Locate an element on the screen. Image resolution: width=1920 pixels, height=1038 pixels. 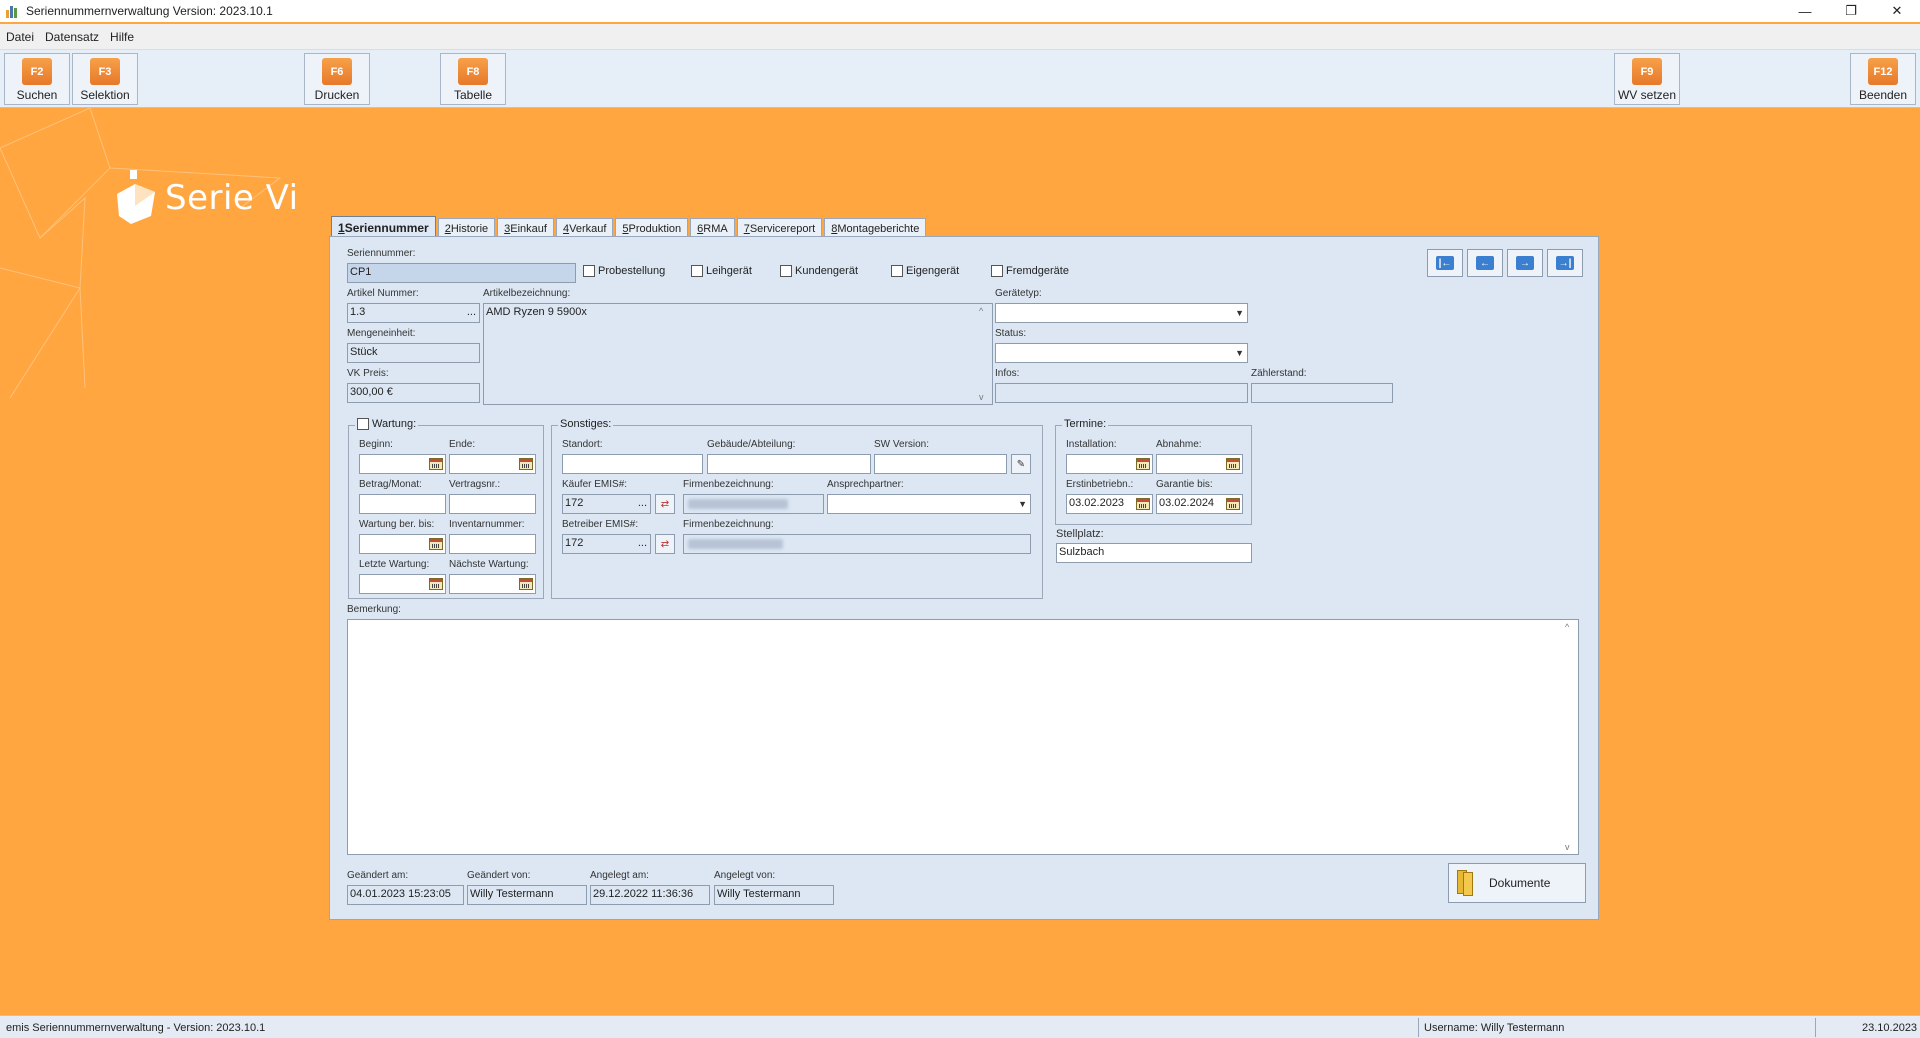
wv-setzen-label: WV setzen is located at coordinates (1647, 95).